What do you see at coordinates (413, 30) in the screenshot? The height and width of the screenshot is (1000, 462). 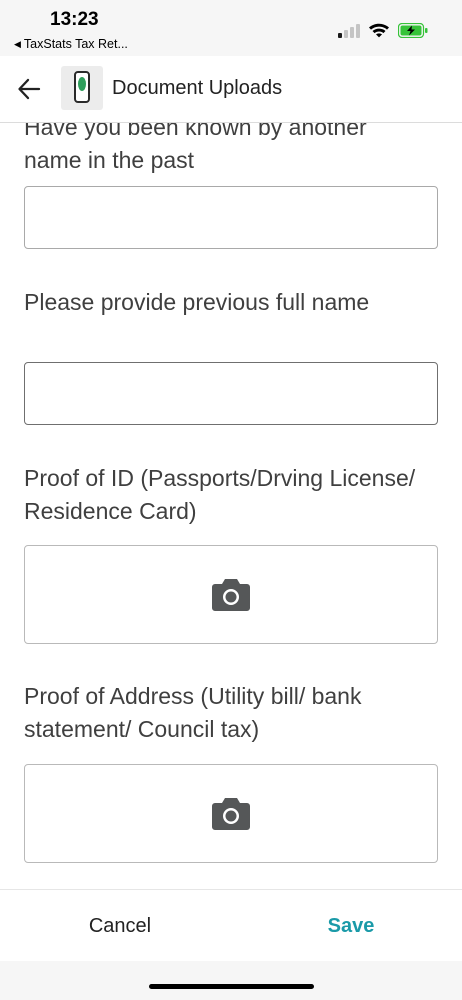 I see `battery-charging-icon` at bounding box center [413, 30].